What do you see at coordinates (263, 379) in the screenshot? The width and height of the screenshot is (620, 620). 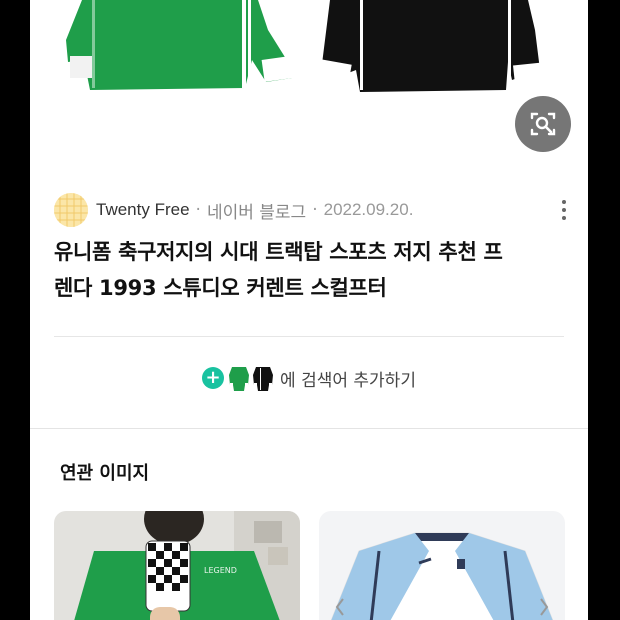 I see `black-jersey-thumbnail` at bounding box center [263, 379].